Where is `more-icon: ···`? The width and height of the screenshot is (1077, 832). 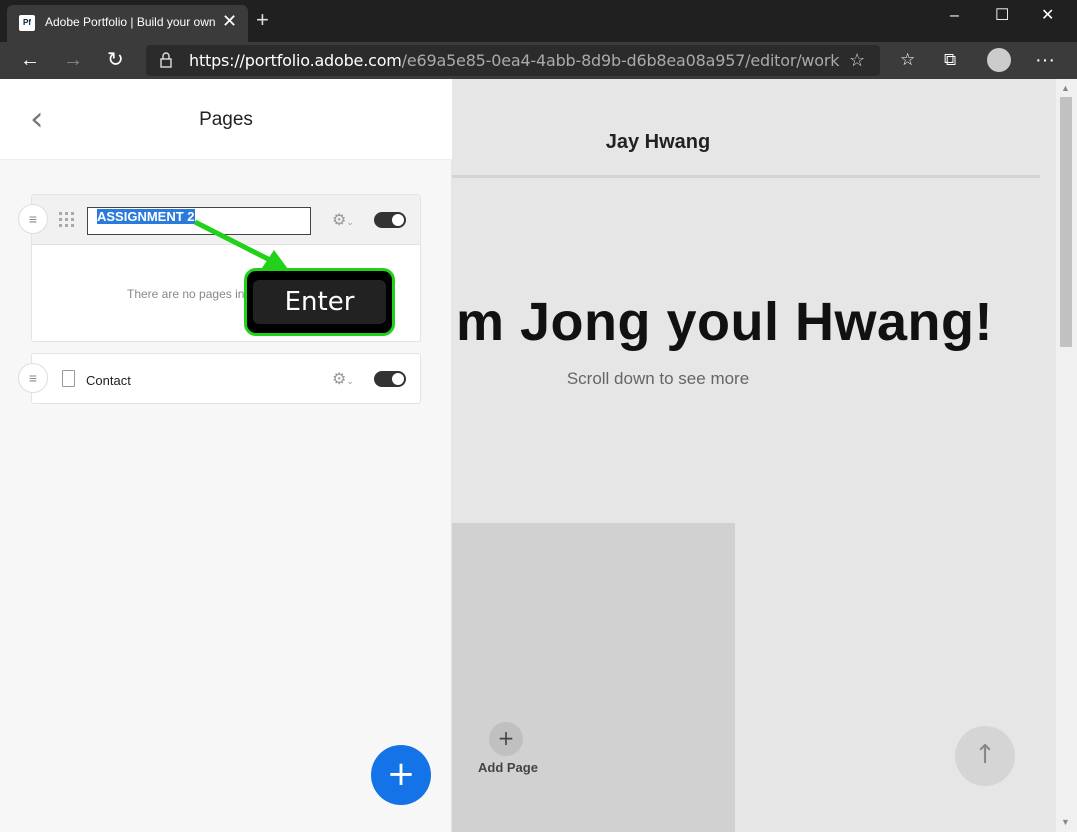 more-icon: ··· is located at coordinates (1045, 60).